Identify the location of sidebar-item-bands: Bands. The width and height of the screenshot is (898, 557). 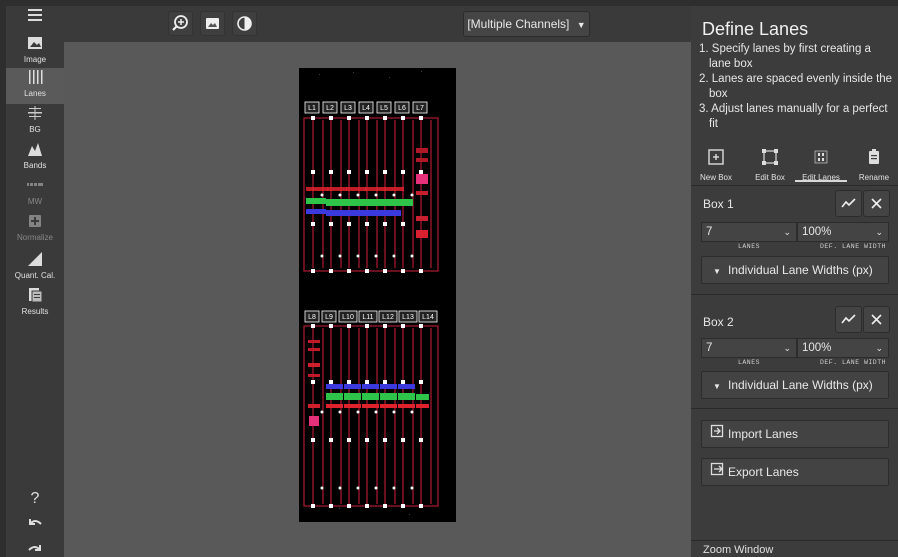
(35, 158).